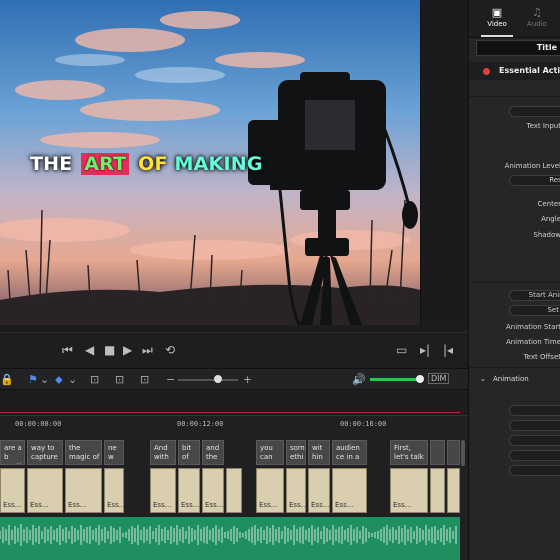 The height and width of the screenshot is (560, 560). I want to click on tab-audio-label: Audio, so click(537, 24).